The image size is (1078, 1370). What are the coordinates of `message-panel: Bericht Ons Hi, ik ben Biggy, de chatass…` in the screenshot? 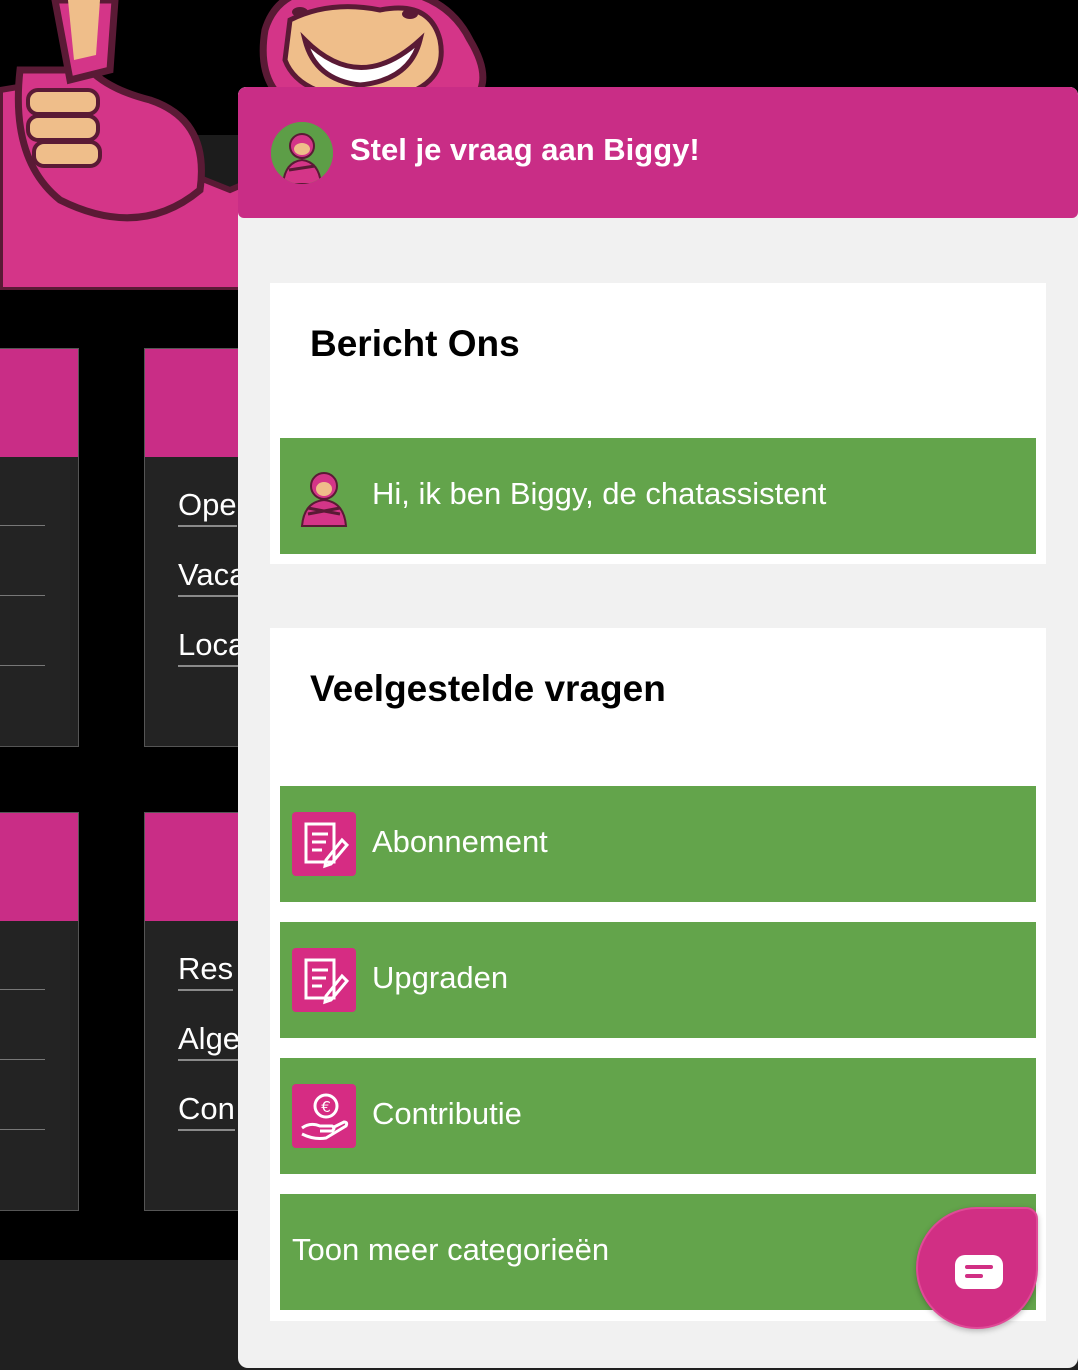 It's located at (658, 423).